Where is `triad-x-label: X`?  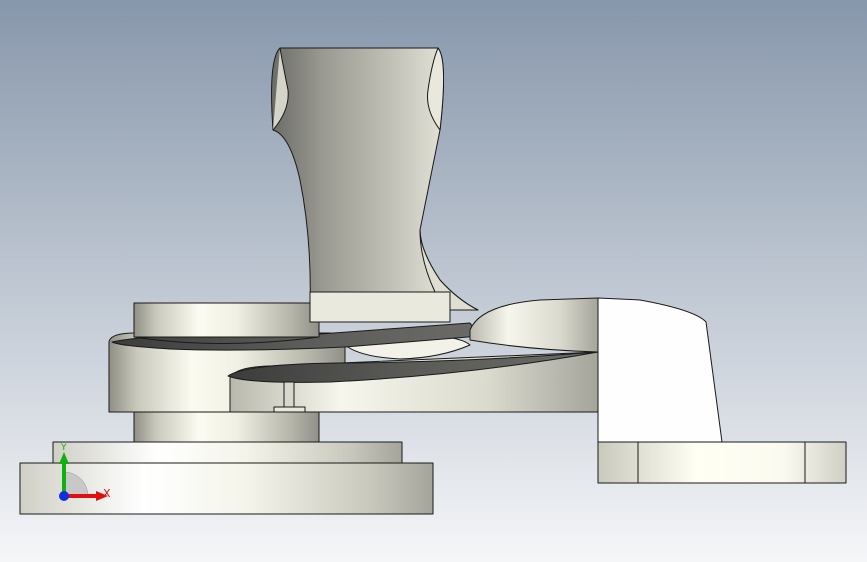 triad-x-label: X is located at coordinates (107, 493).